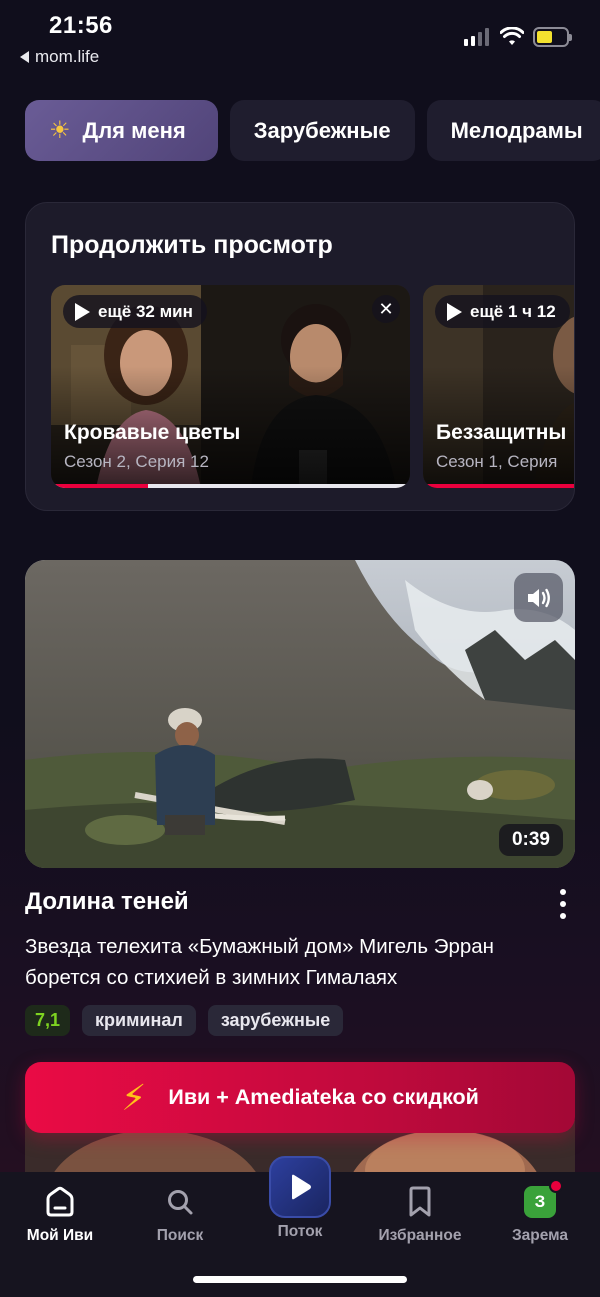  Describe the element at coordinates (107, 902) in the screenshot. I see `movie-title: Долина теней` at that location.